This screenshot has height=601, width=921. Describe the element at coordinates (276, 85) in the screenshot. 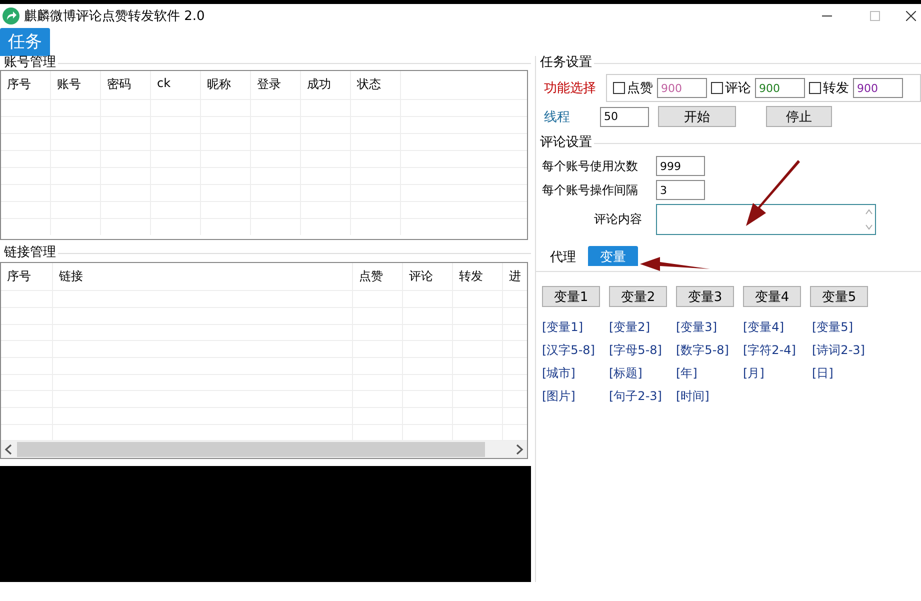

I see `column-header: 登录` at that location.